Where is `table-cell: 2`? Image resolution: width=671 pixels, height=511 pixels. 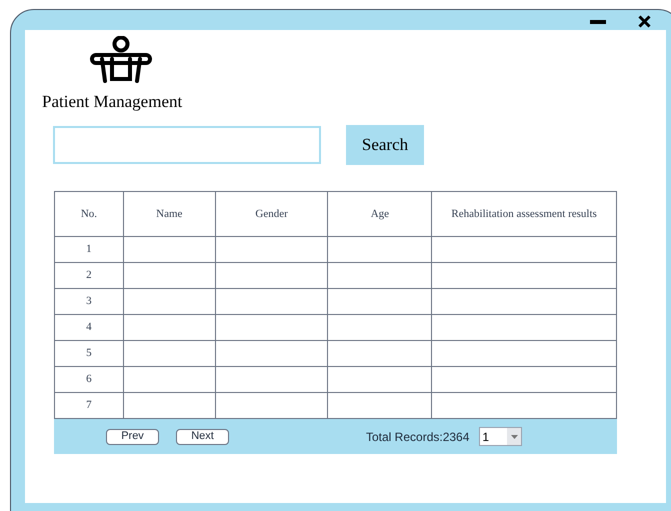
table-cell: 2 is located at coordinates (89, 275).